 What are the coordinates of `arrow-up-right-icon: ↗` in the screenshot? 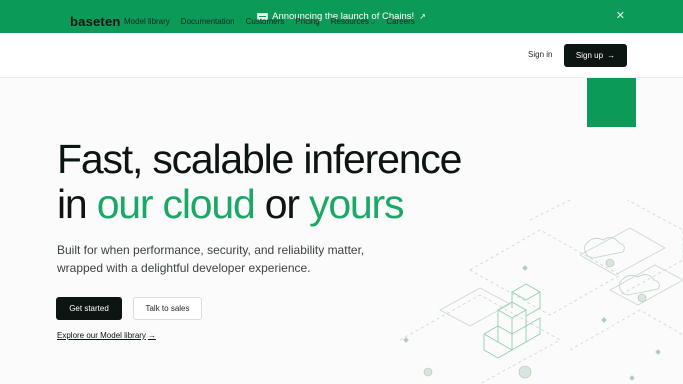 It's located at (422, 16).